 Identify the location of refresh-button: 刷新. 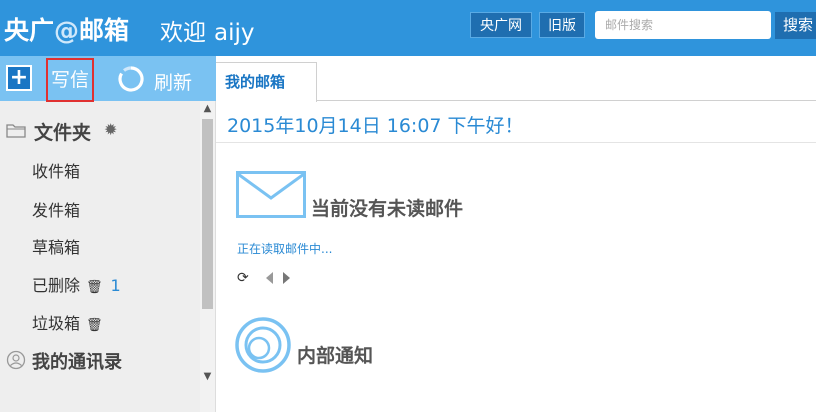
(173, 81).